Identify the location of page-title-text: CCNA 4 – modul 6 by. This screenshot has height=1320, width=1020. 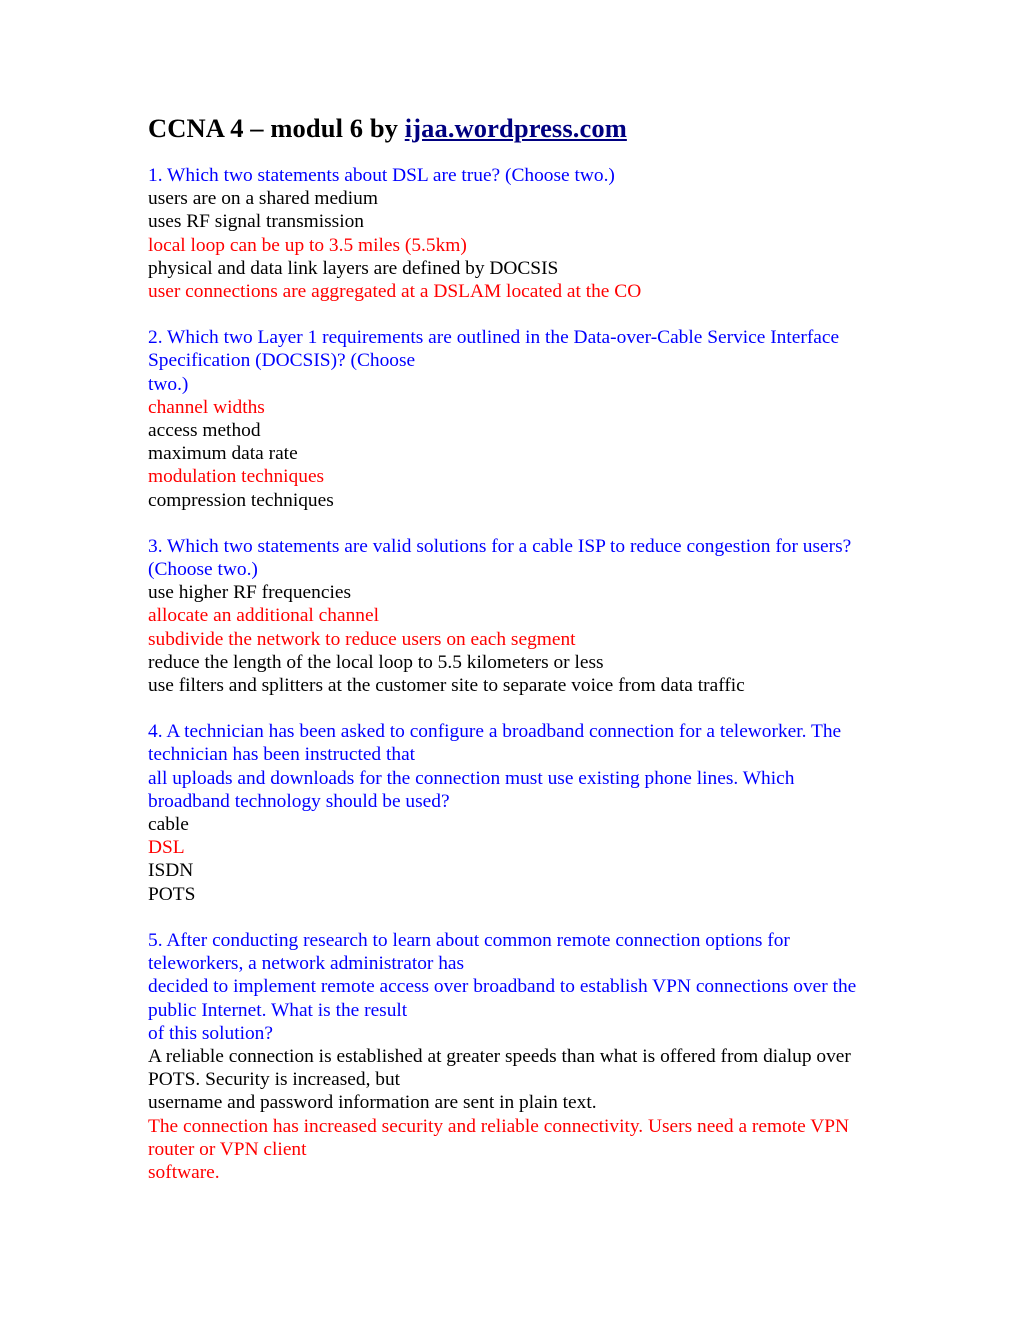
(276, 128).